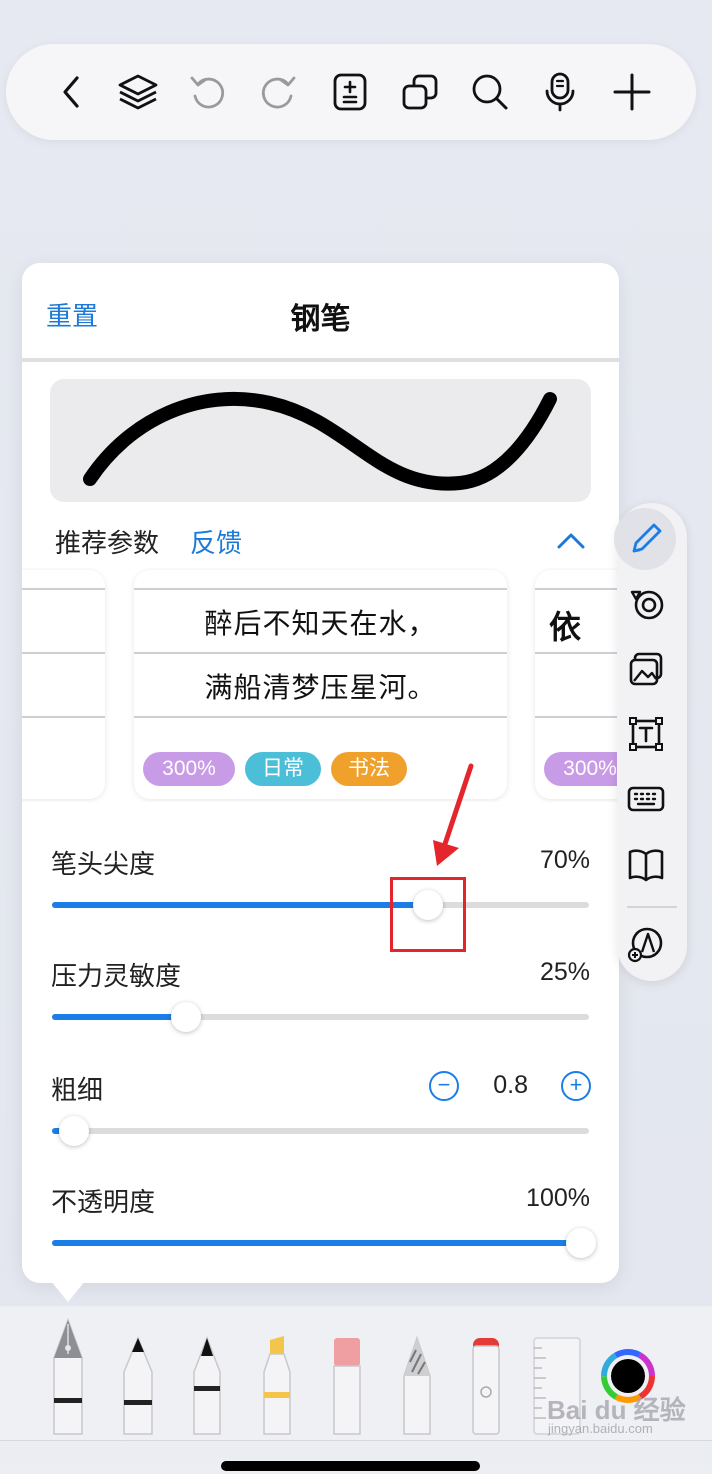  Describe the element at coordinates (347, 1386) in the screenshot. I see `eraser-icon` at that location.